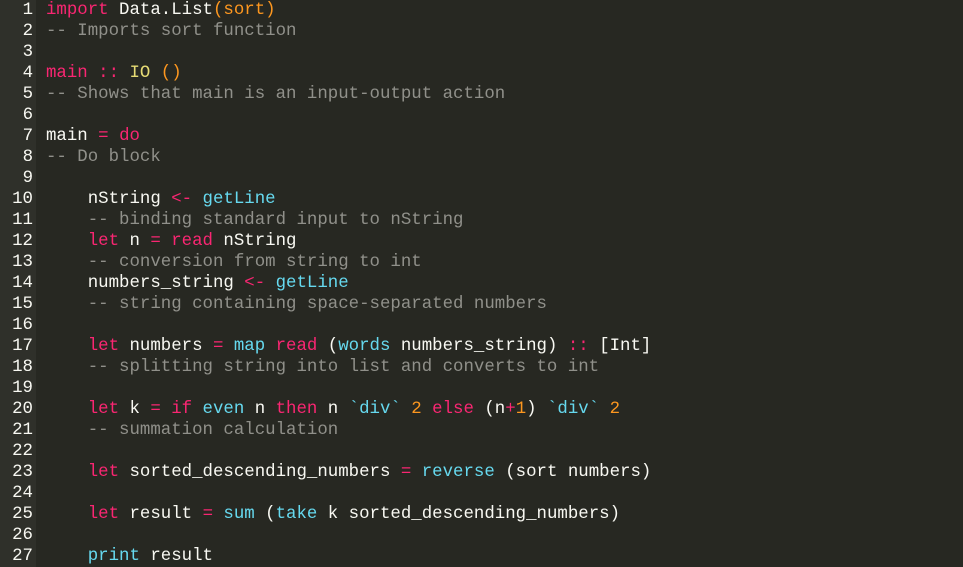 The image size is (963, 567). What do you see at coordinates (504, 73) in the screenshot?
I see `code-line: main :: IO ()` at bounding box center [504, 73].